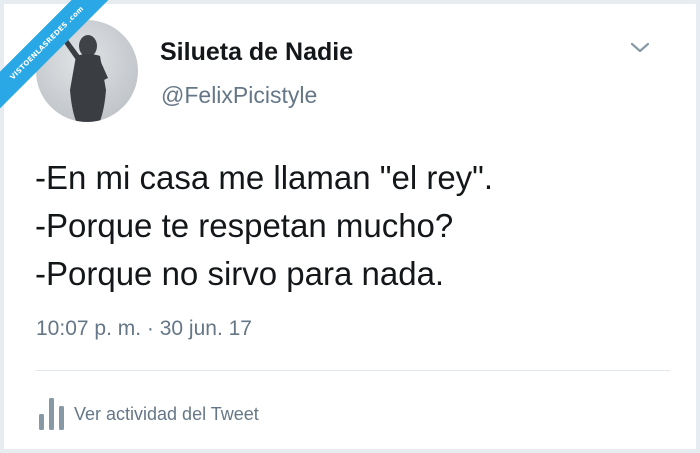 The image size is (700, 453). Describe the element at coordinates (256, 52) in the screenshot. I see `display-name: Silueta de Nadie` at that location.